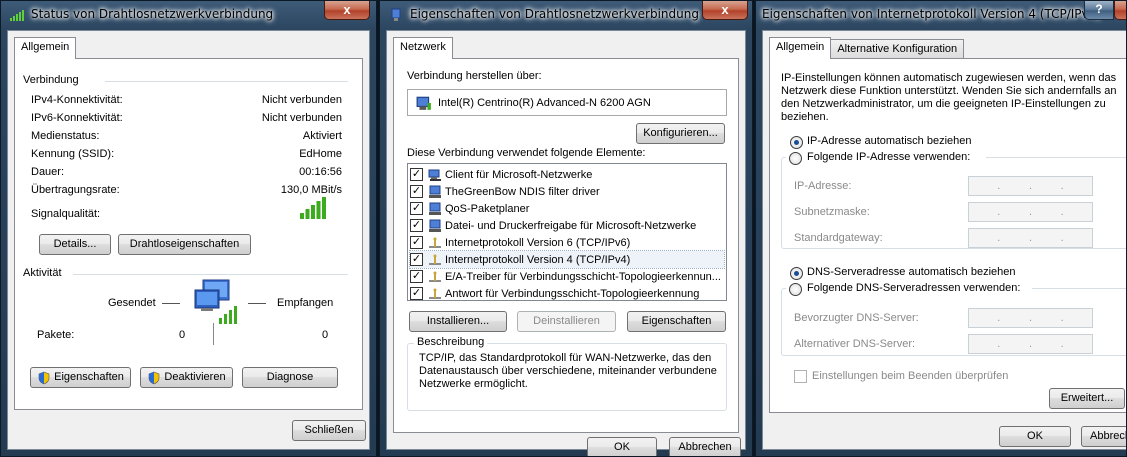  Describe the element at coordinates (435, 293) in the screenshot. I see `protocol-icon` at that location.